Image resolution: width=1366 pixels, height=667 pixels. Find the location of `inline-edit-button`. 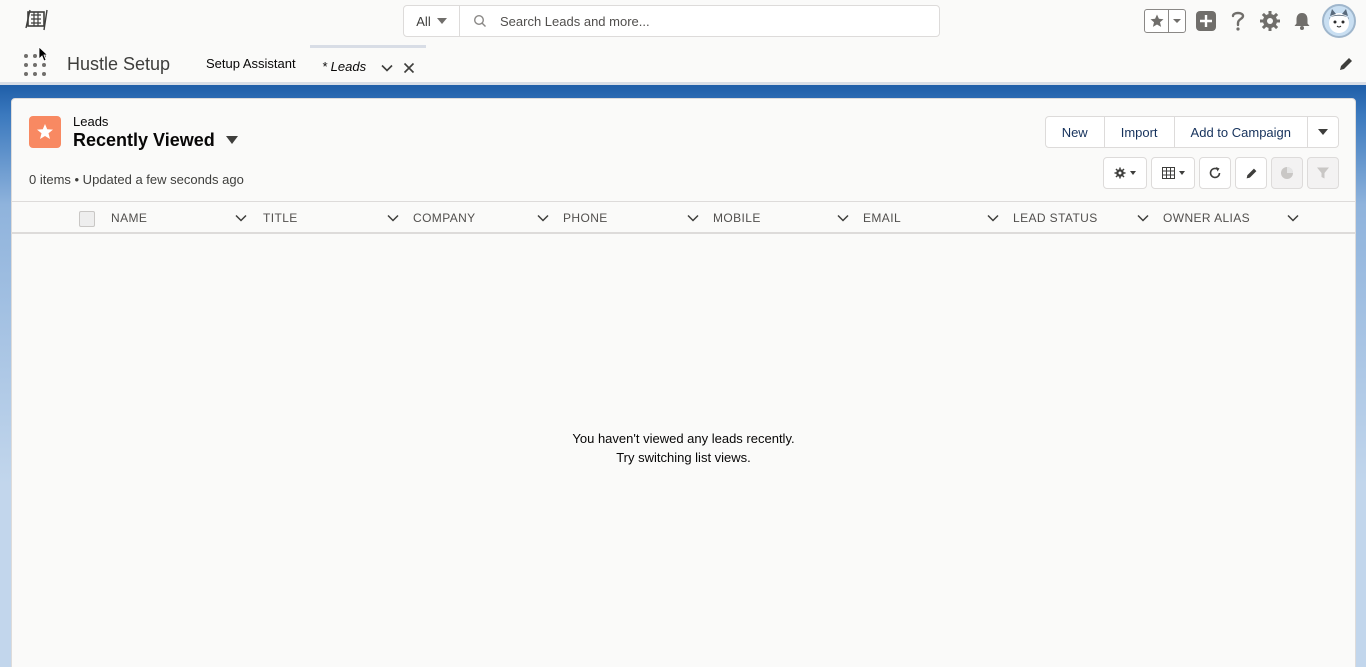

inline-edit-button is located at coordinates (1251, 173).